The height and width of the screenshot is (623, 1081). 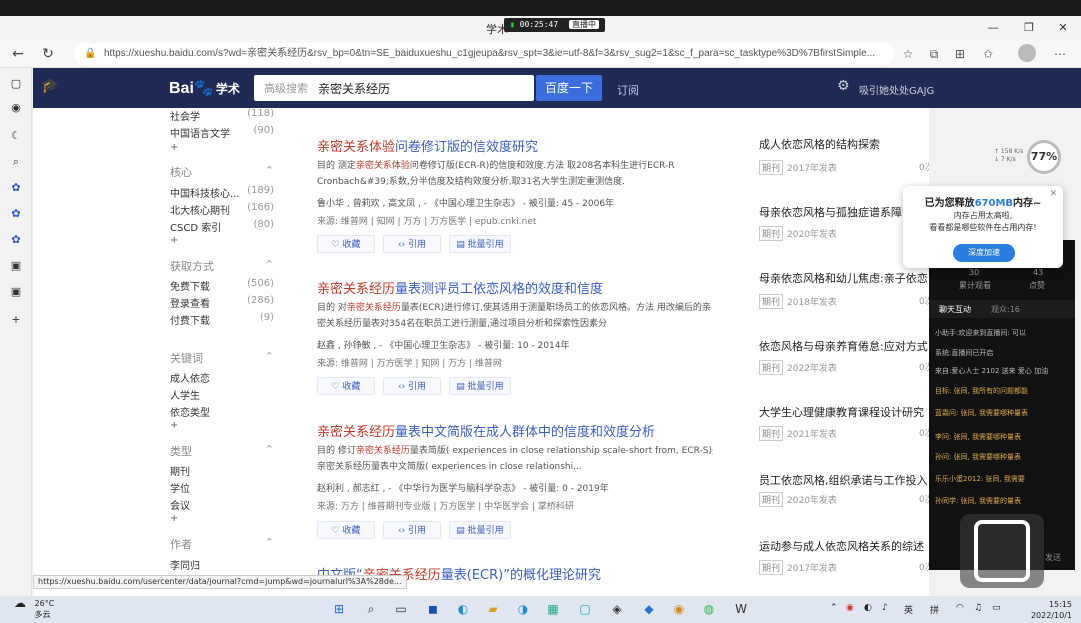 I want to click on filter-header-access: 获取方式 ⌃, so click(x=224, y=266).